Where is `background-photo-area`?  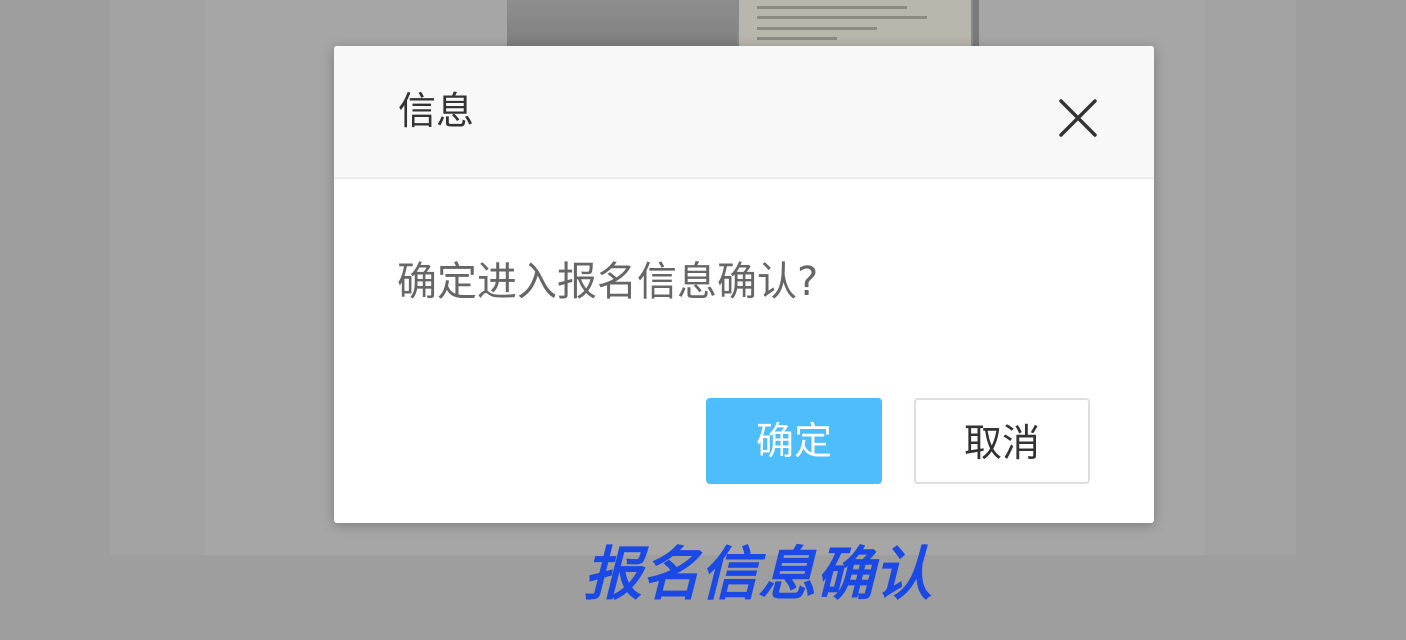 background-photo-area is located at coordinates (622, 24).